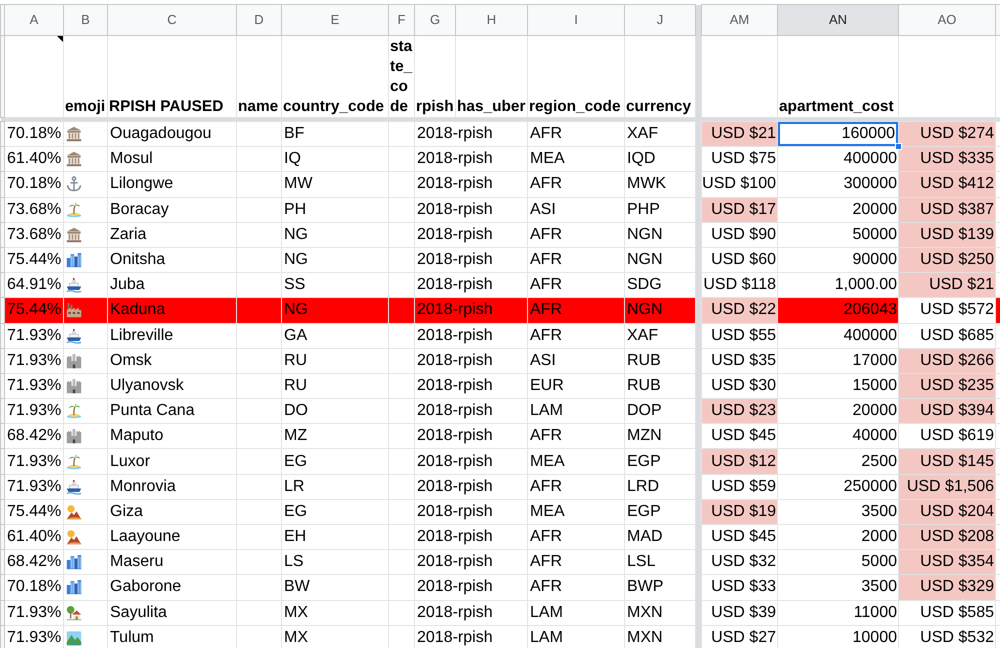  What do you see at coordinates (335, 20) in the screenshot?
I see `column-letter: E` at bounding box center [335, 20].